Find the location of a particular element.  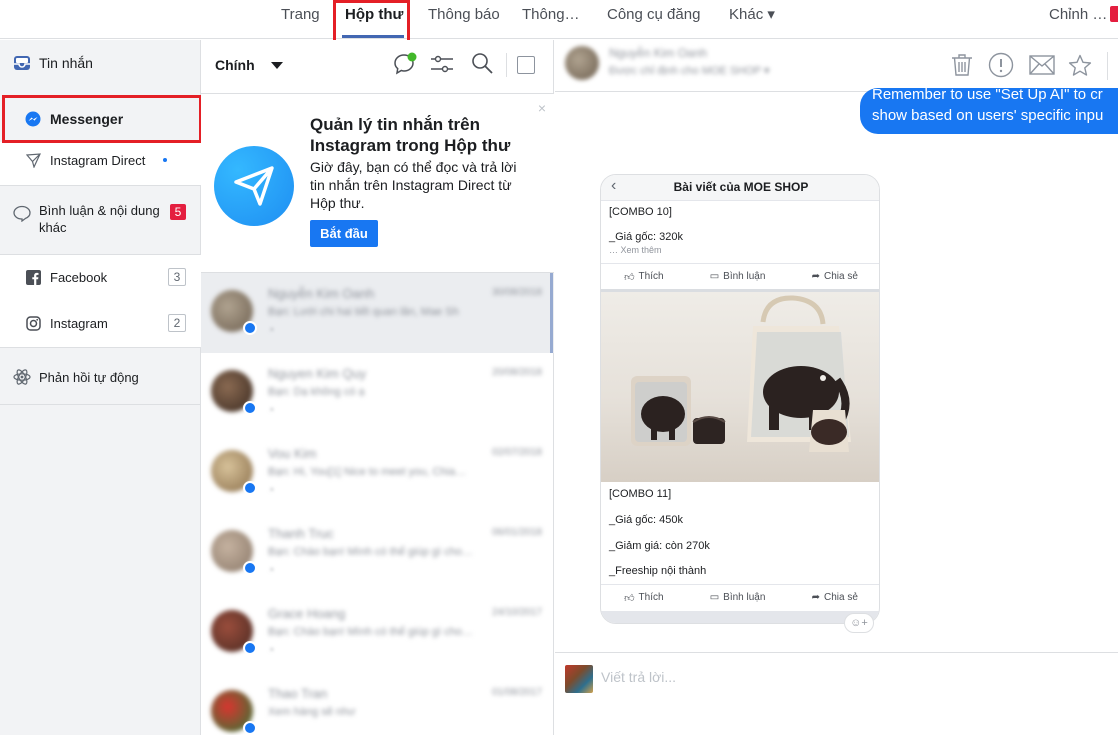

message-snippet: Bạn: Dạ không có ạ is located at coordinates (316, 392).